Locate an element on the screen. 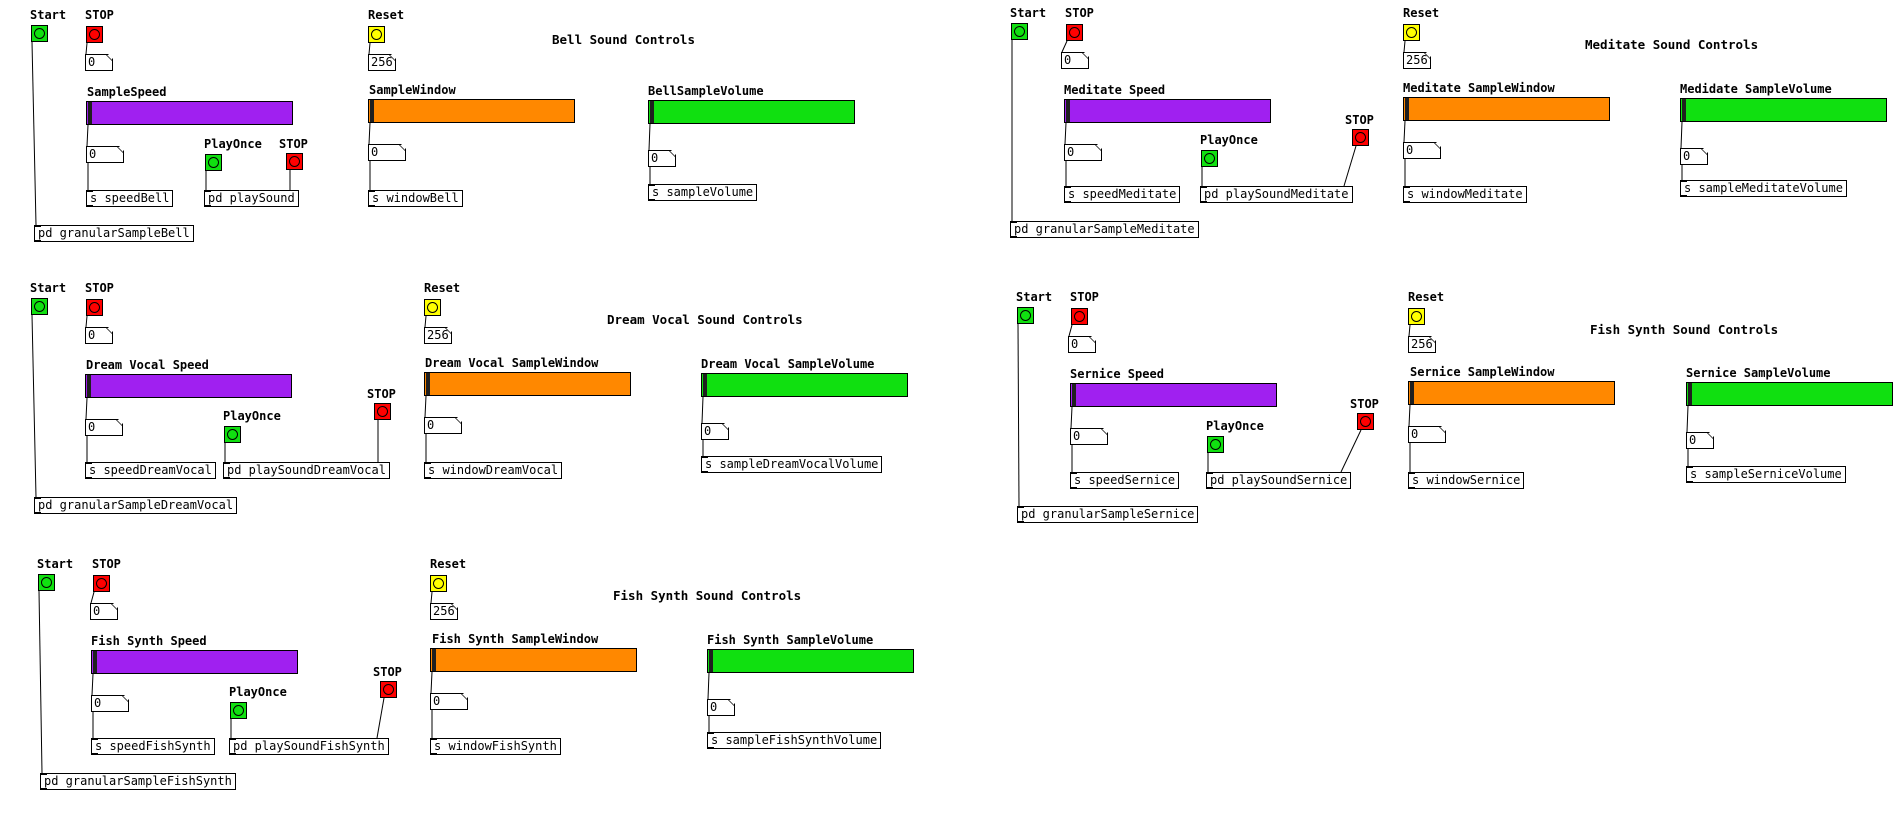 The image size is (1900, 817). sernice-window-slider is located at coordinates (1511, 393).